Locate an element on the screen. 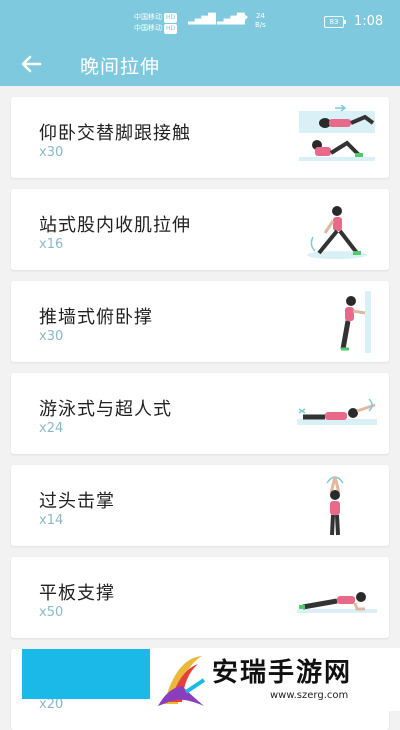 Image resolution: width=400 pixels, height=730 pixels. exercise-count: x16 is located at coordinates (51, 244).